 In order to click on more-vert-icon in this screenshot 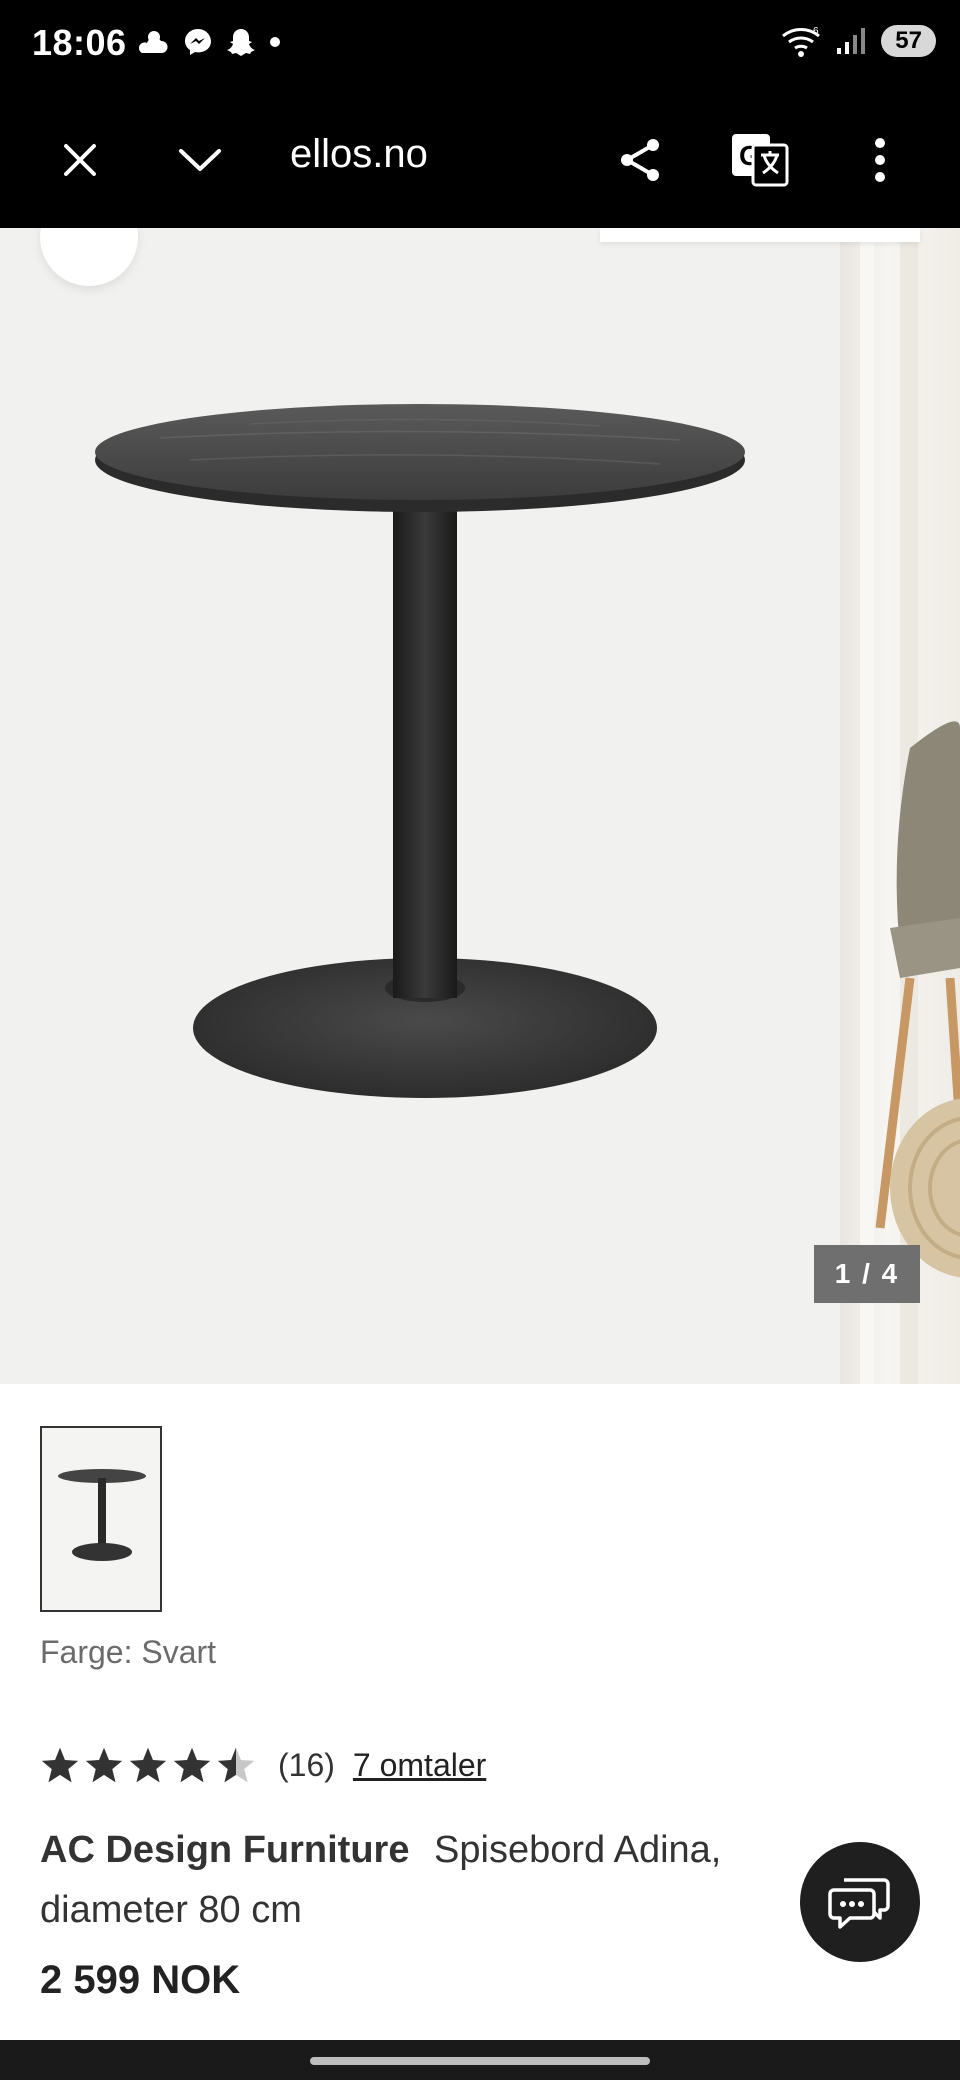, I will do `click(880, 160)`.